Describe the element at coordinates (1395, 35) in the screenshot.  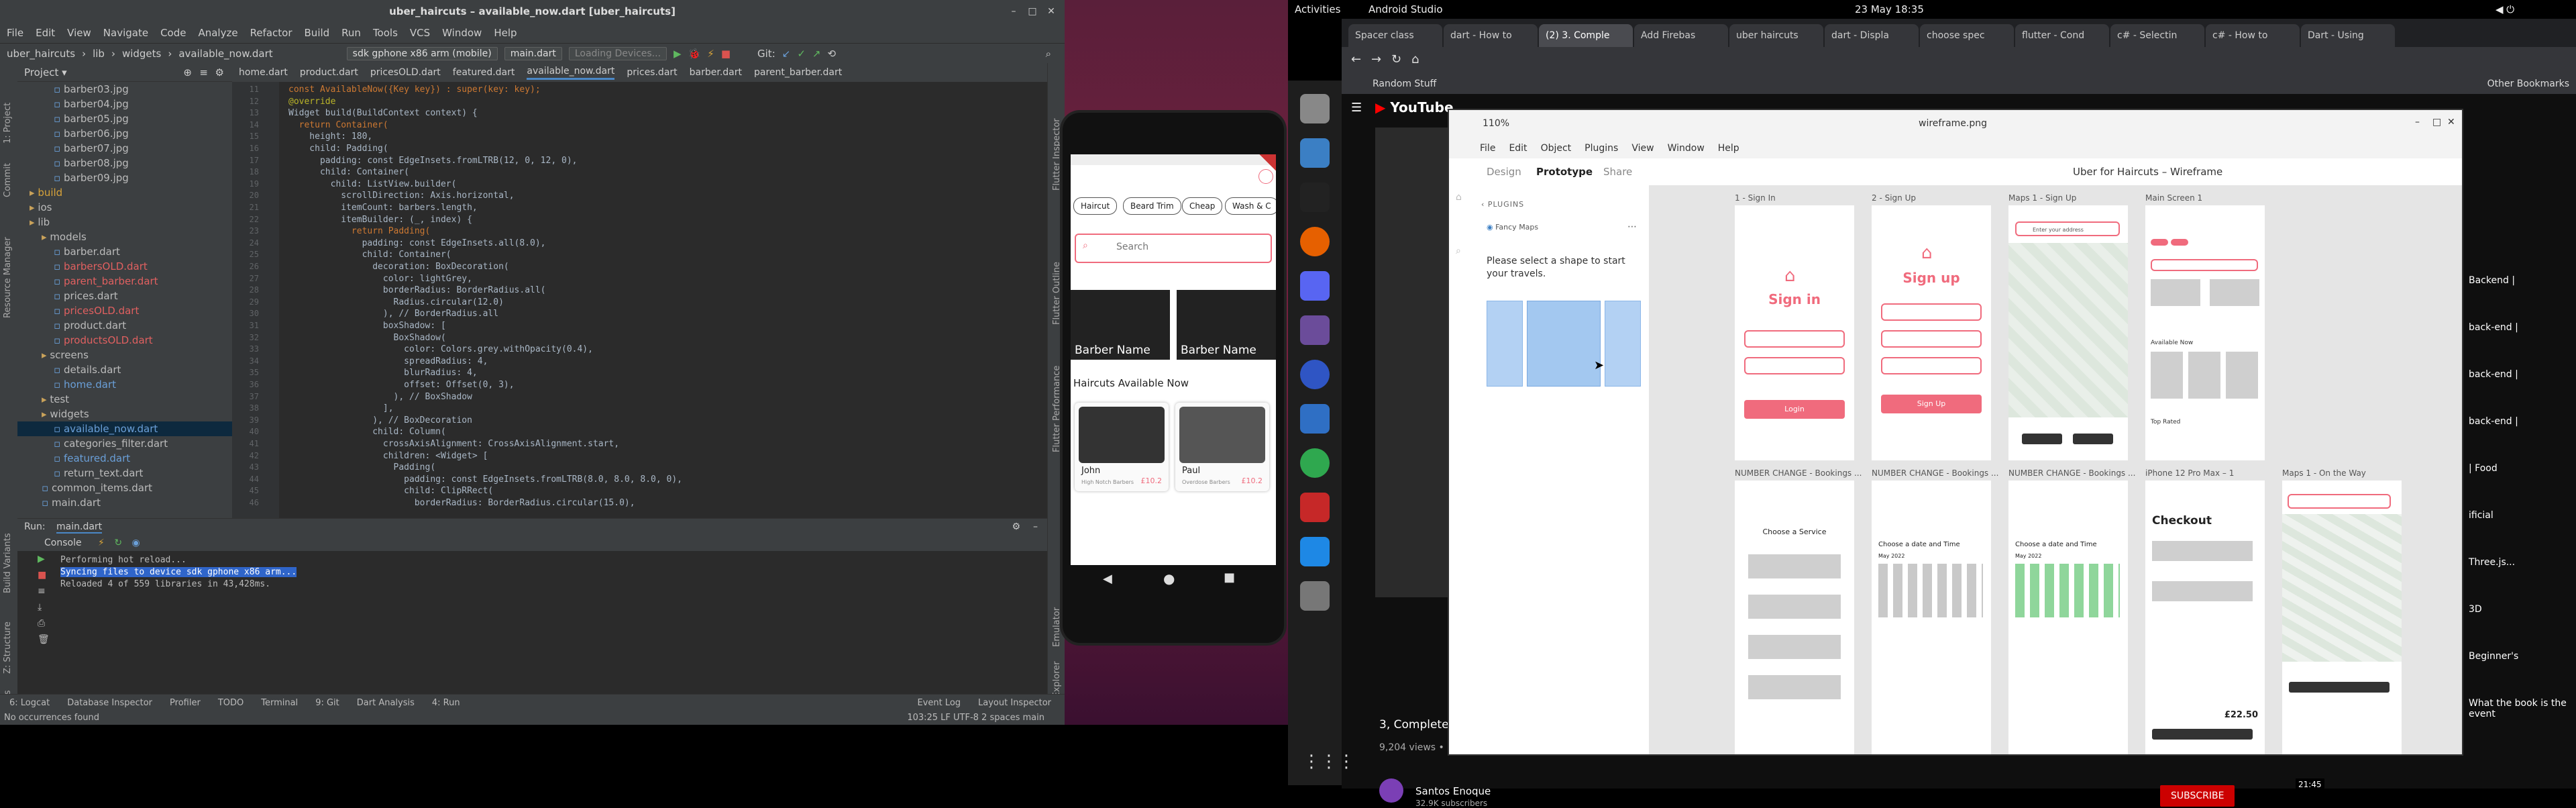
I see `browser-tab: Spacer class` at that location.